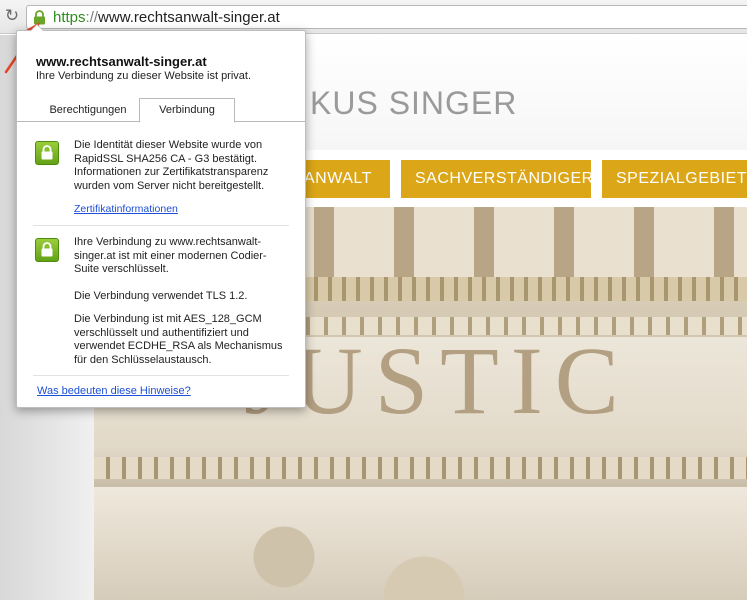 The height and width of the screenshot is (600, 747). I want to click on tab-verbindung: Verbindung, so click(187, 110).